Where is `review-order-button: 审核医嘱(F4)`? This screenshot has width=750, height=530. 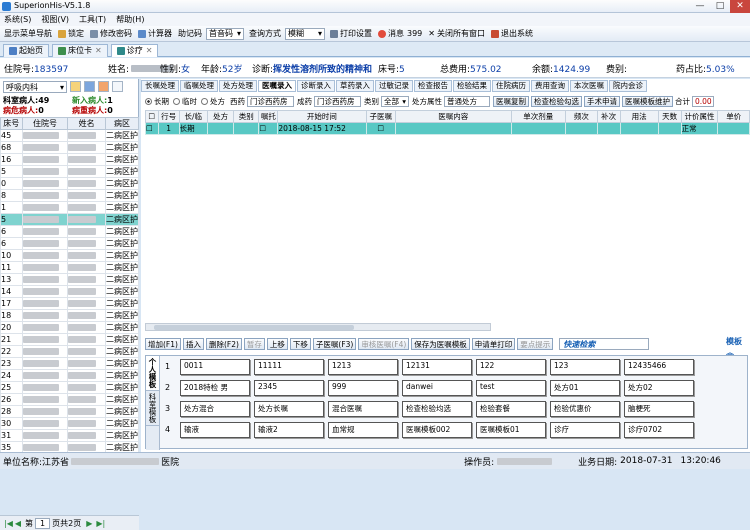 review-order-button: 审核医嘱(F4) is located at coordinates (384, 344).